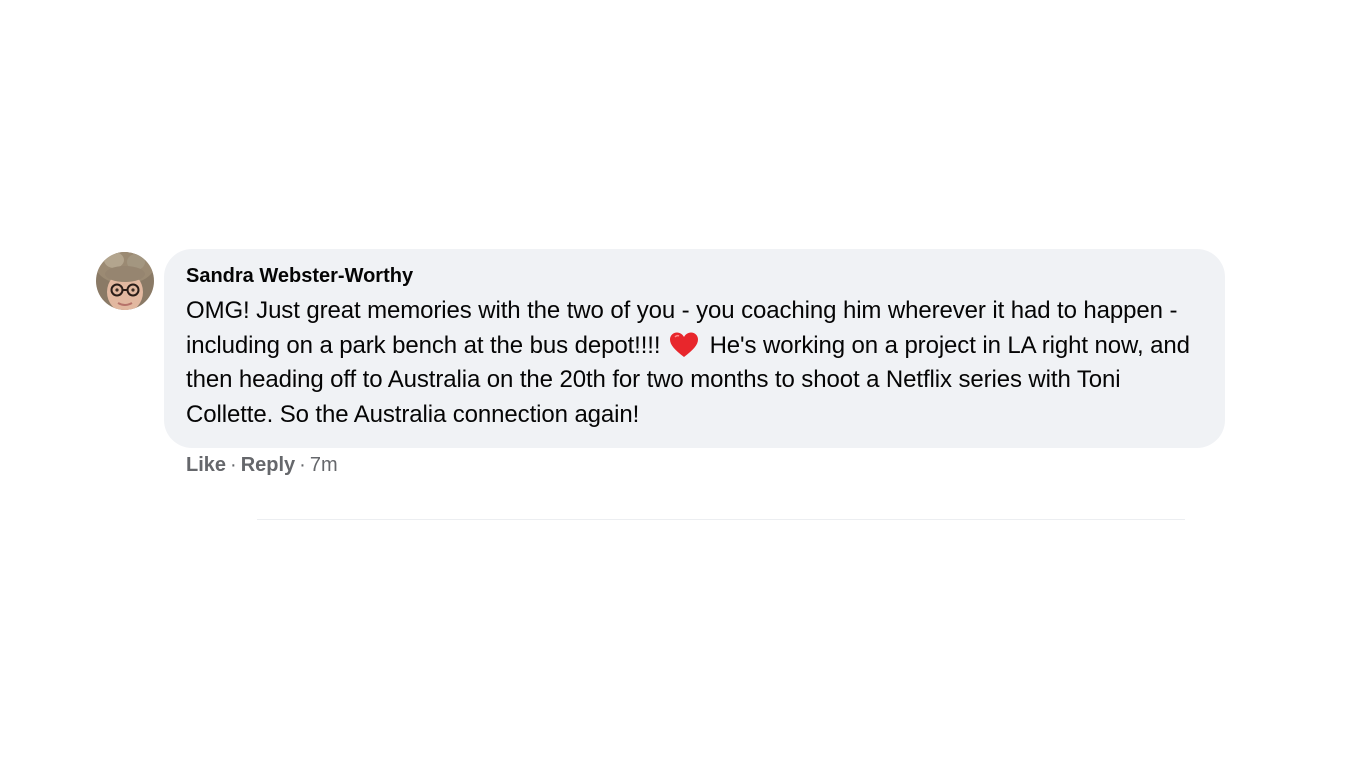 The height and width of the screenshot is (768, 1366). Describe the element at coordinates (324, 465) in the screenshot. I see `comment-timestamp: 7m` at that location.